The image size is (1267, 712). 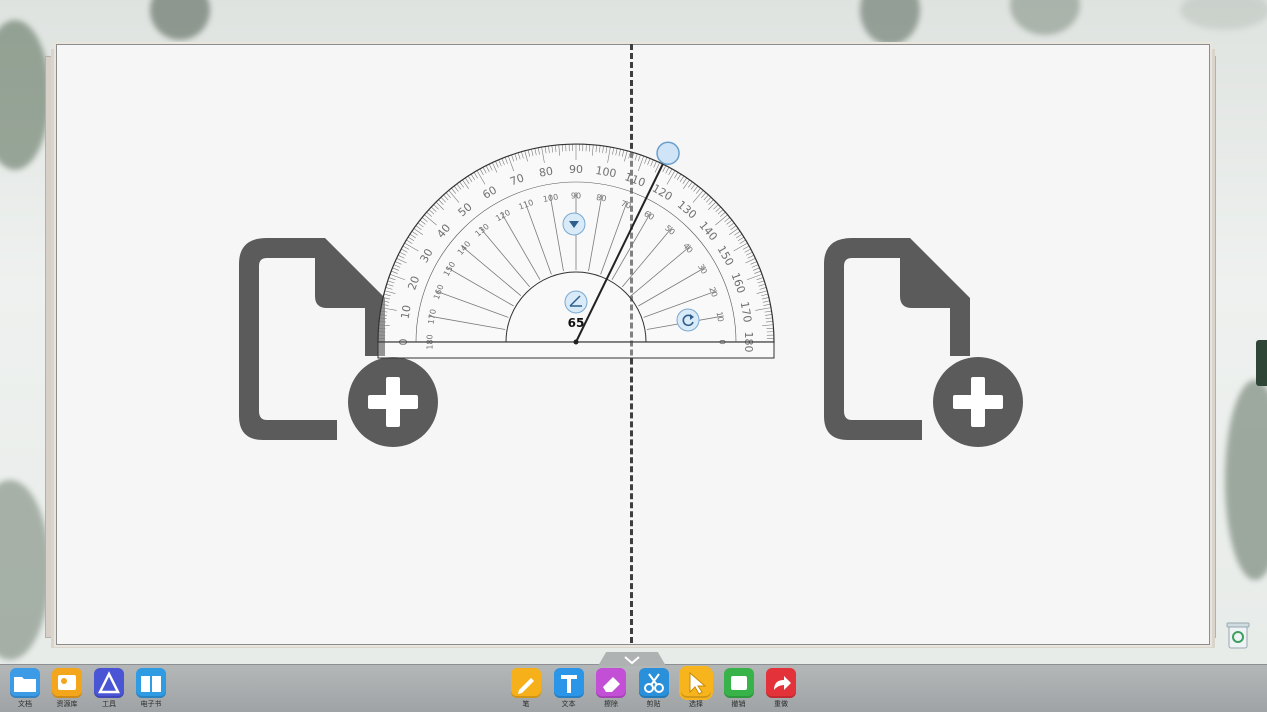 I want to click on redo-icon, so click(x=781, y=683).